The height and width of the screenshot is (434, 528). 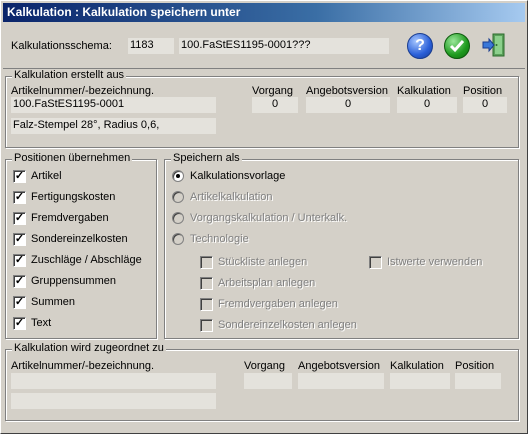 What do you see at coordinates (231, 197) in the screenshot?
I see `save-as-label: Artikelkalkulation` at bounding box center [231, 197].